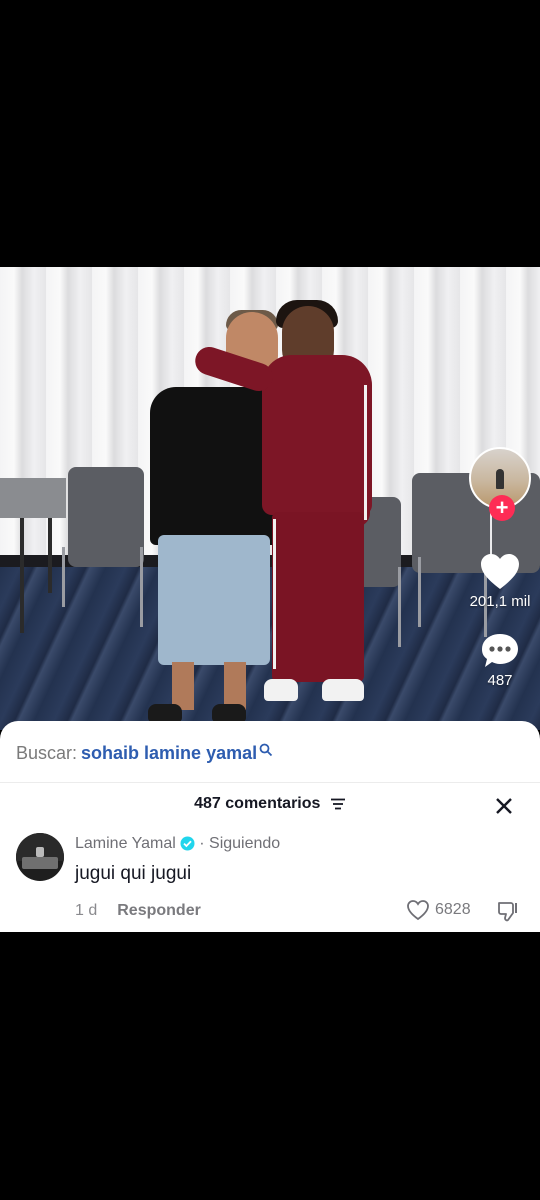  Describe the element at coordinates (500, 601) in the screenshot. I see `likes-count: 201,1 mil` at that location.